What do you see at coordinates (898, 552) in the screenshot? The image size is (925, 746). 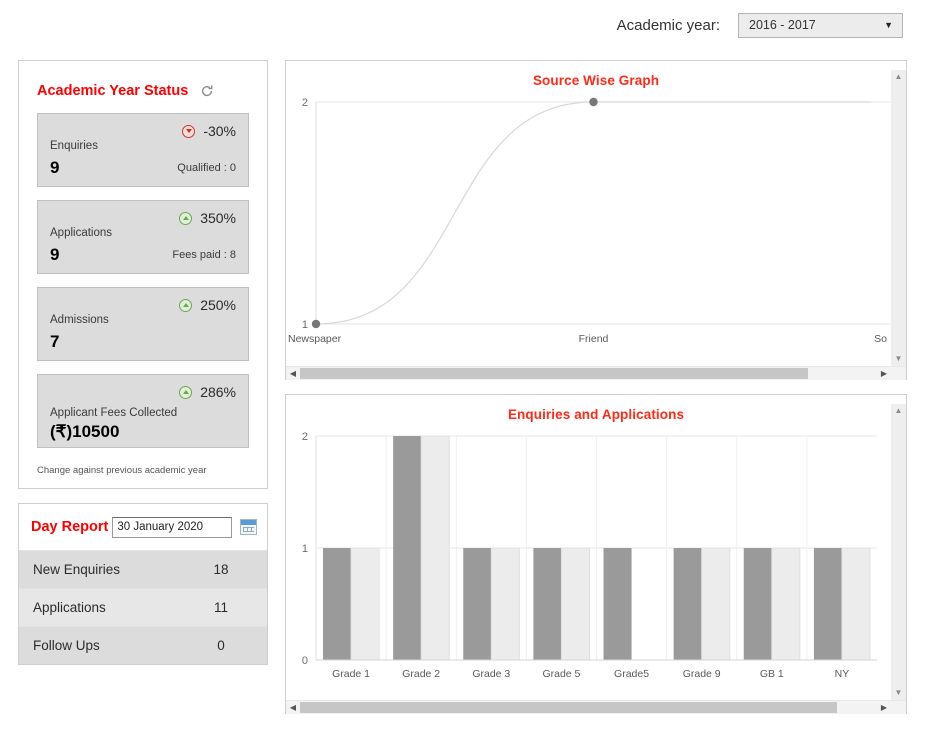 I see `bar-chart-vertical-scrollbar: ▲ ▼` at bounding box center [898, 552].